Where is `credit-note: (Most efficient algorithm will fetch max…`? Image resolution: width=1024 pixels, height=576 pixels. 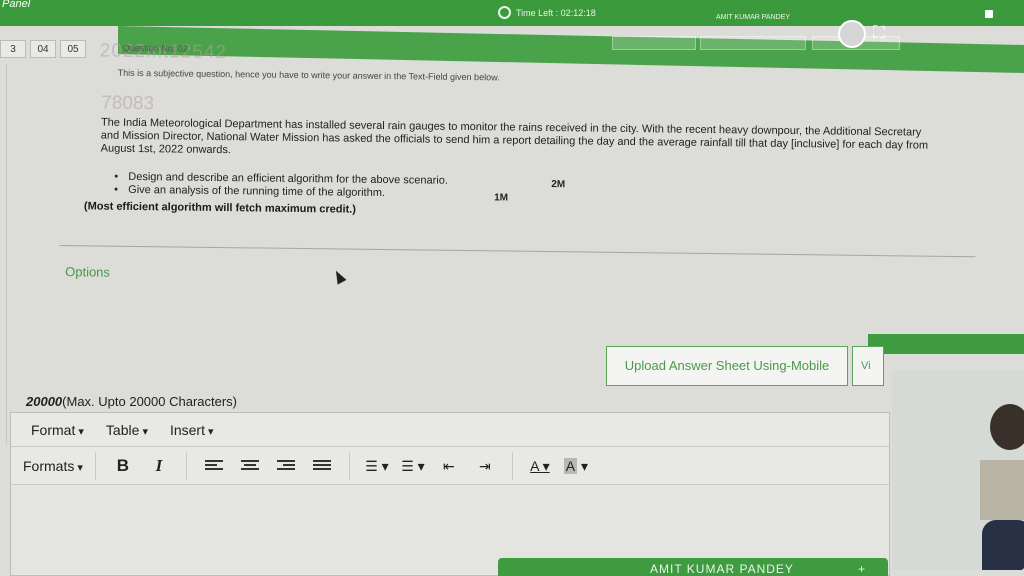 credit-note: (Most efficient algorithm will fetch max… is located at coordinates (220, 208).